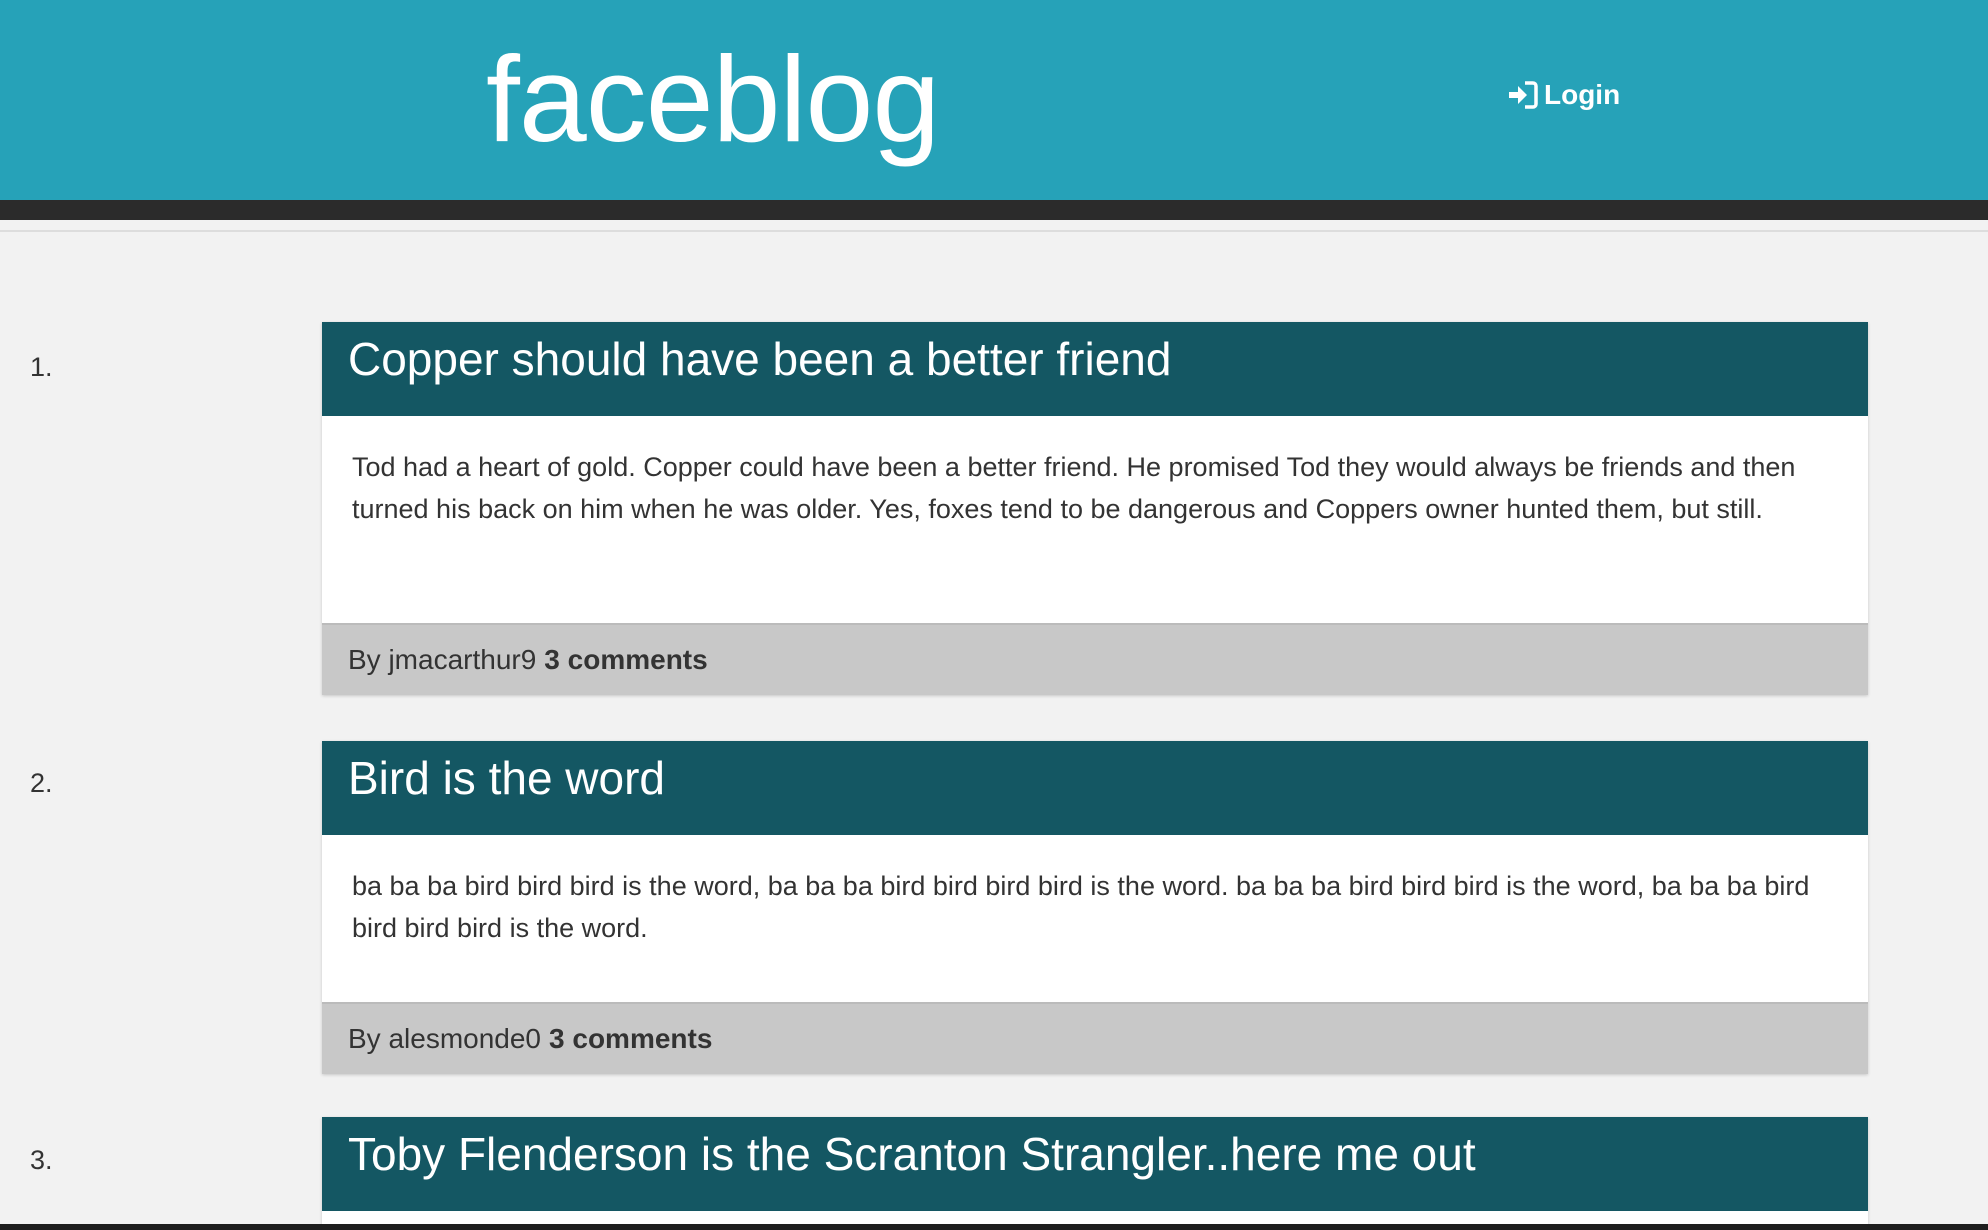 The height and width of the screenshot is (1230, 1988). Describe the element at coordinates (1523, 95) in the screenshot. I see `login-icon` at that location.